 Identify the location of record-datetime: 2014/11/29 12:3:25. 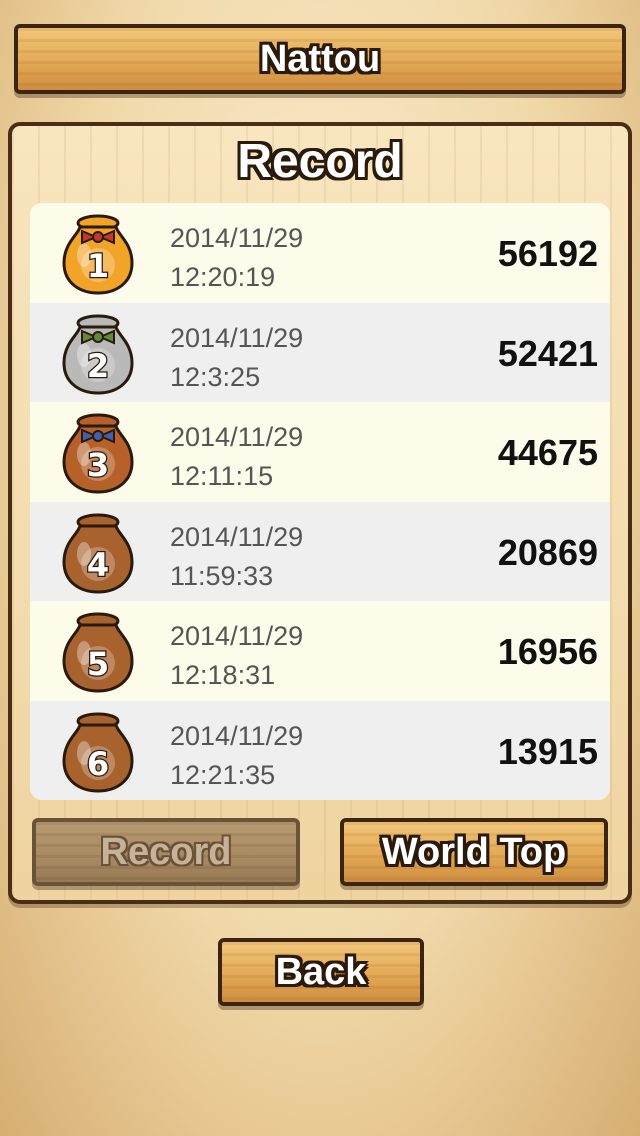
(236, 358).